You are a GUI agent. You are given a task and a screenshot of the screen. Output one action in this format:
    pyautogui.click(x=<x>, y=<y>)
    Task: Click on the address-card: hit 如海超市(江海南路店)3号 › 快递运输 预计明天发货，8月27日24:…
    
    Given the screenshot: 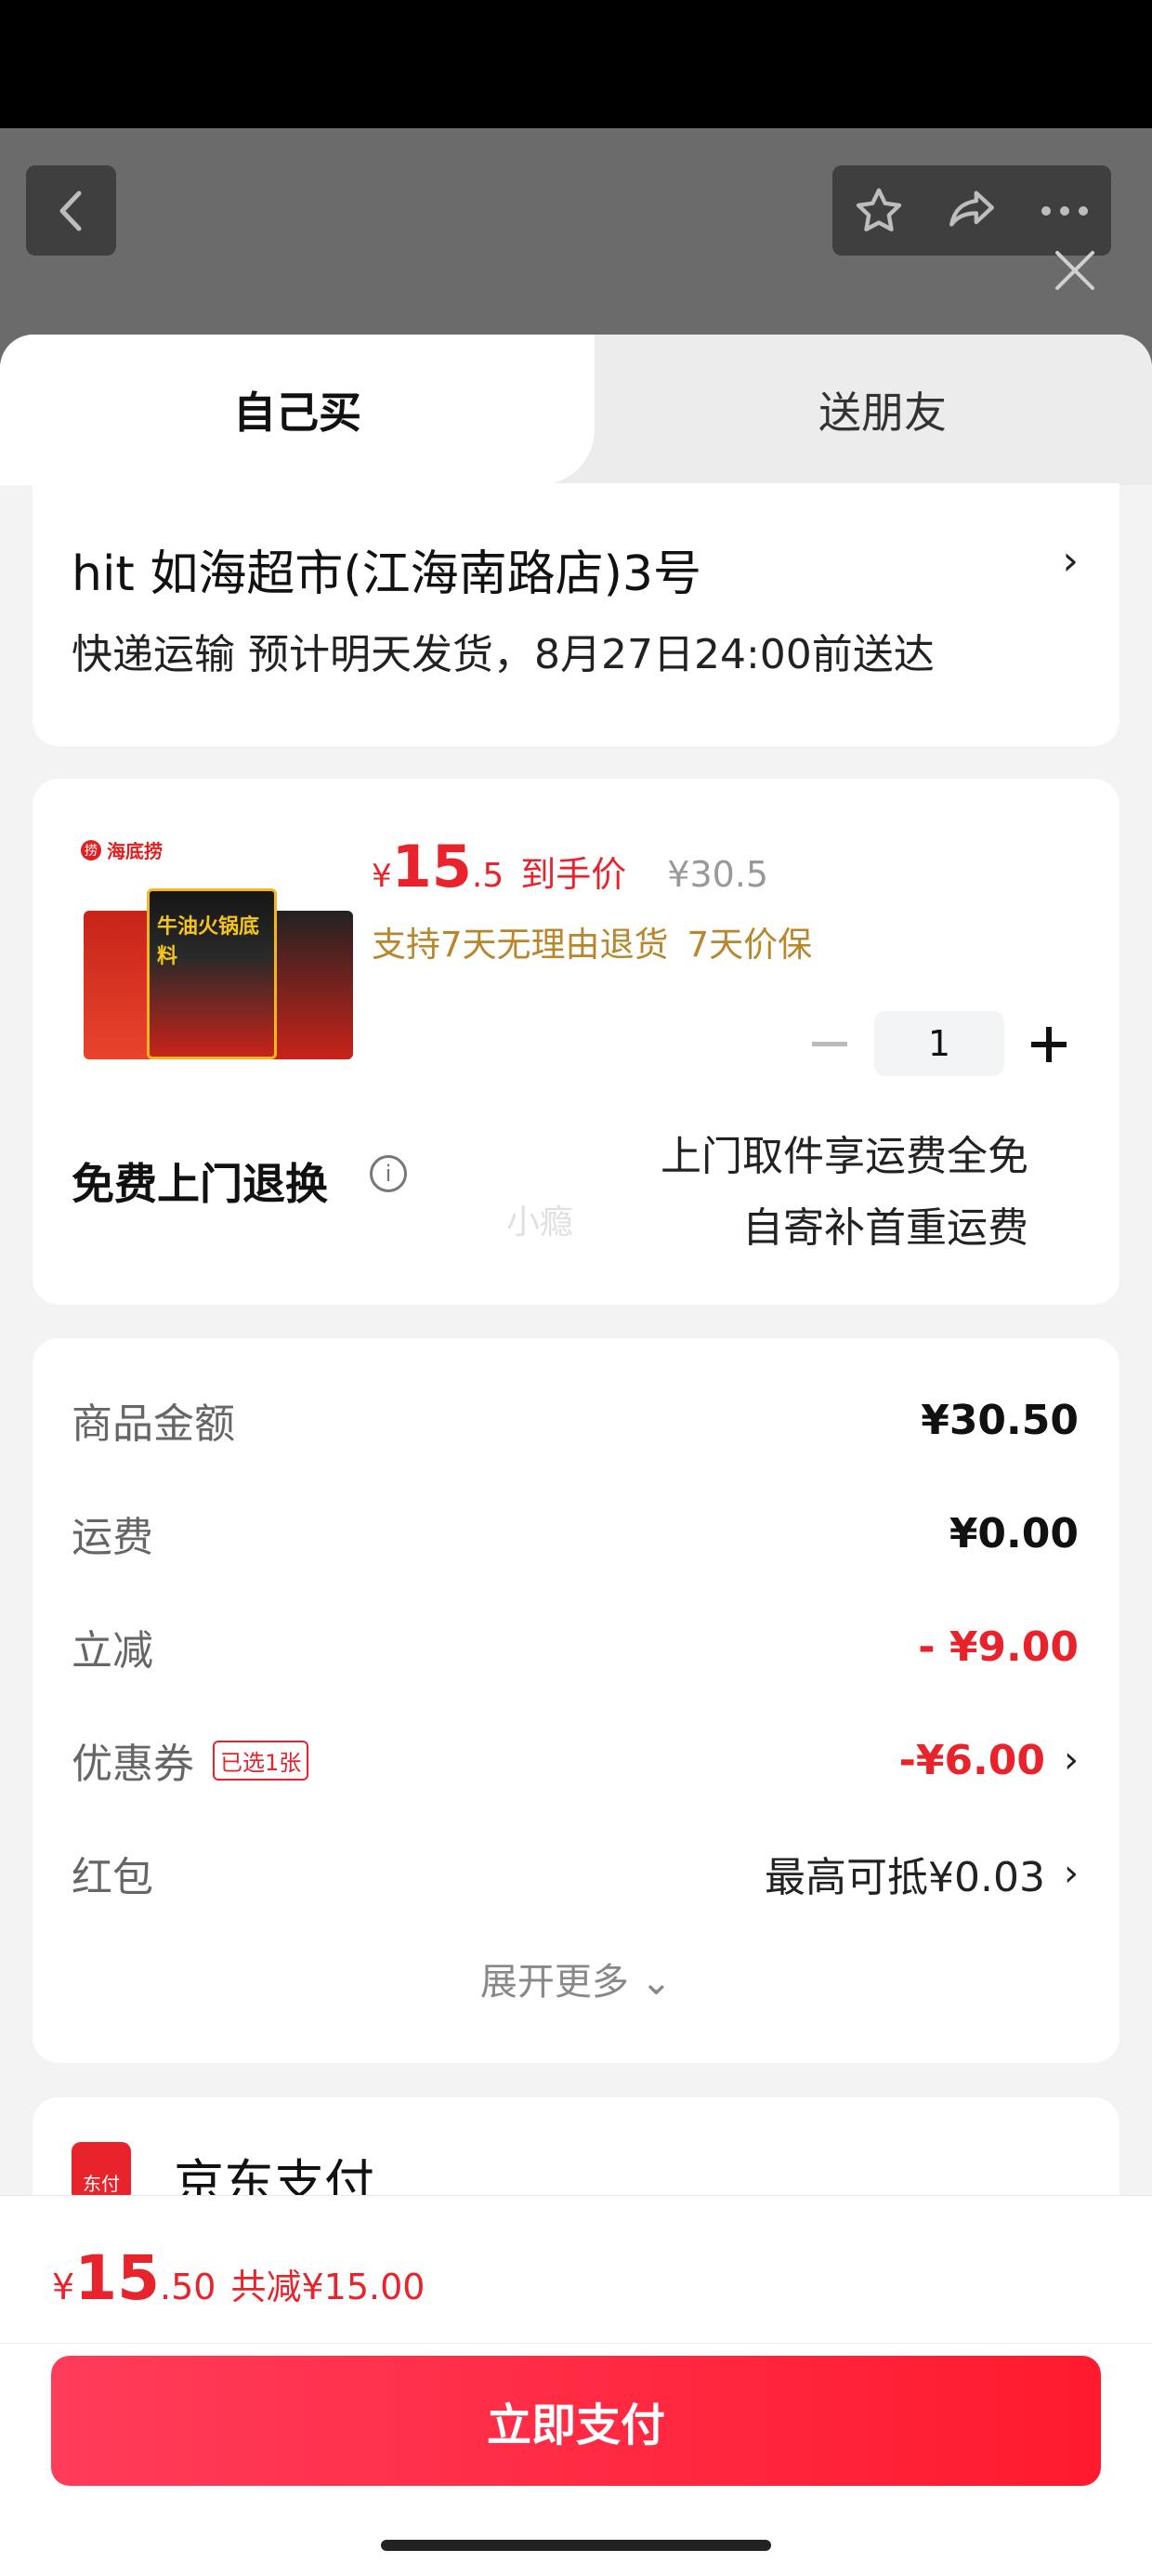 What is the action you would take?
    pyautogui.click(x=576, y=614)
    